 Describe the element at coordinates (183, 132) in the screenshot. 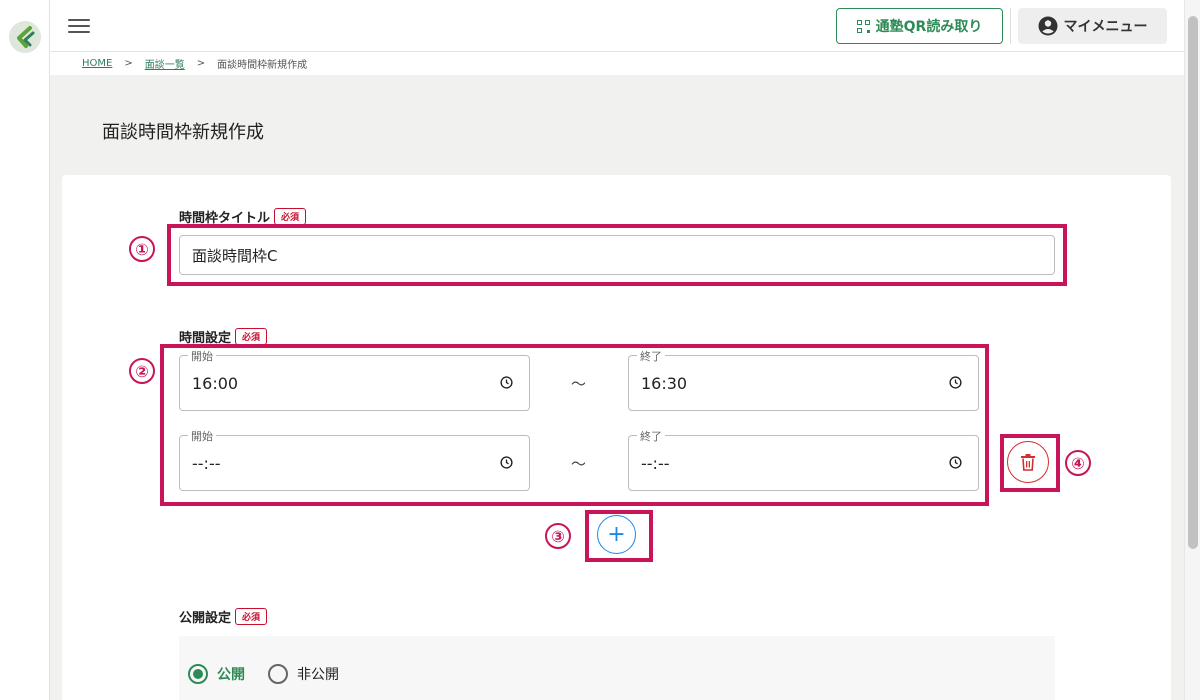

I see `page-title: 面談時間枠新規作成` at that location.